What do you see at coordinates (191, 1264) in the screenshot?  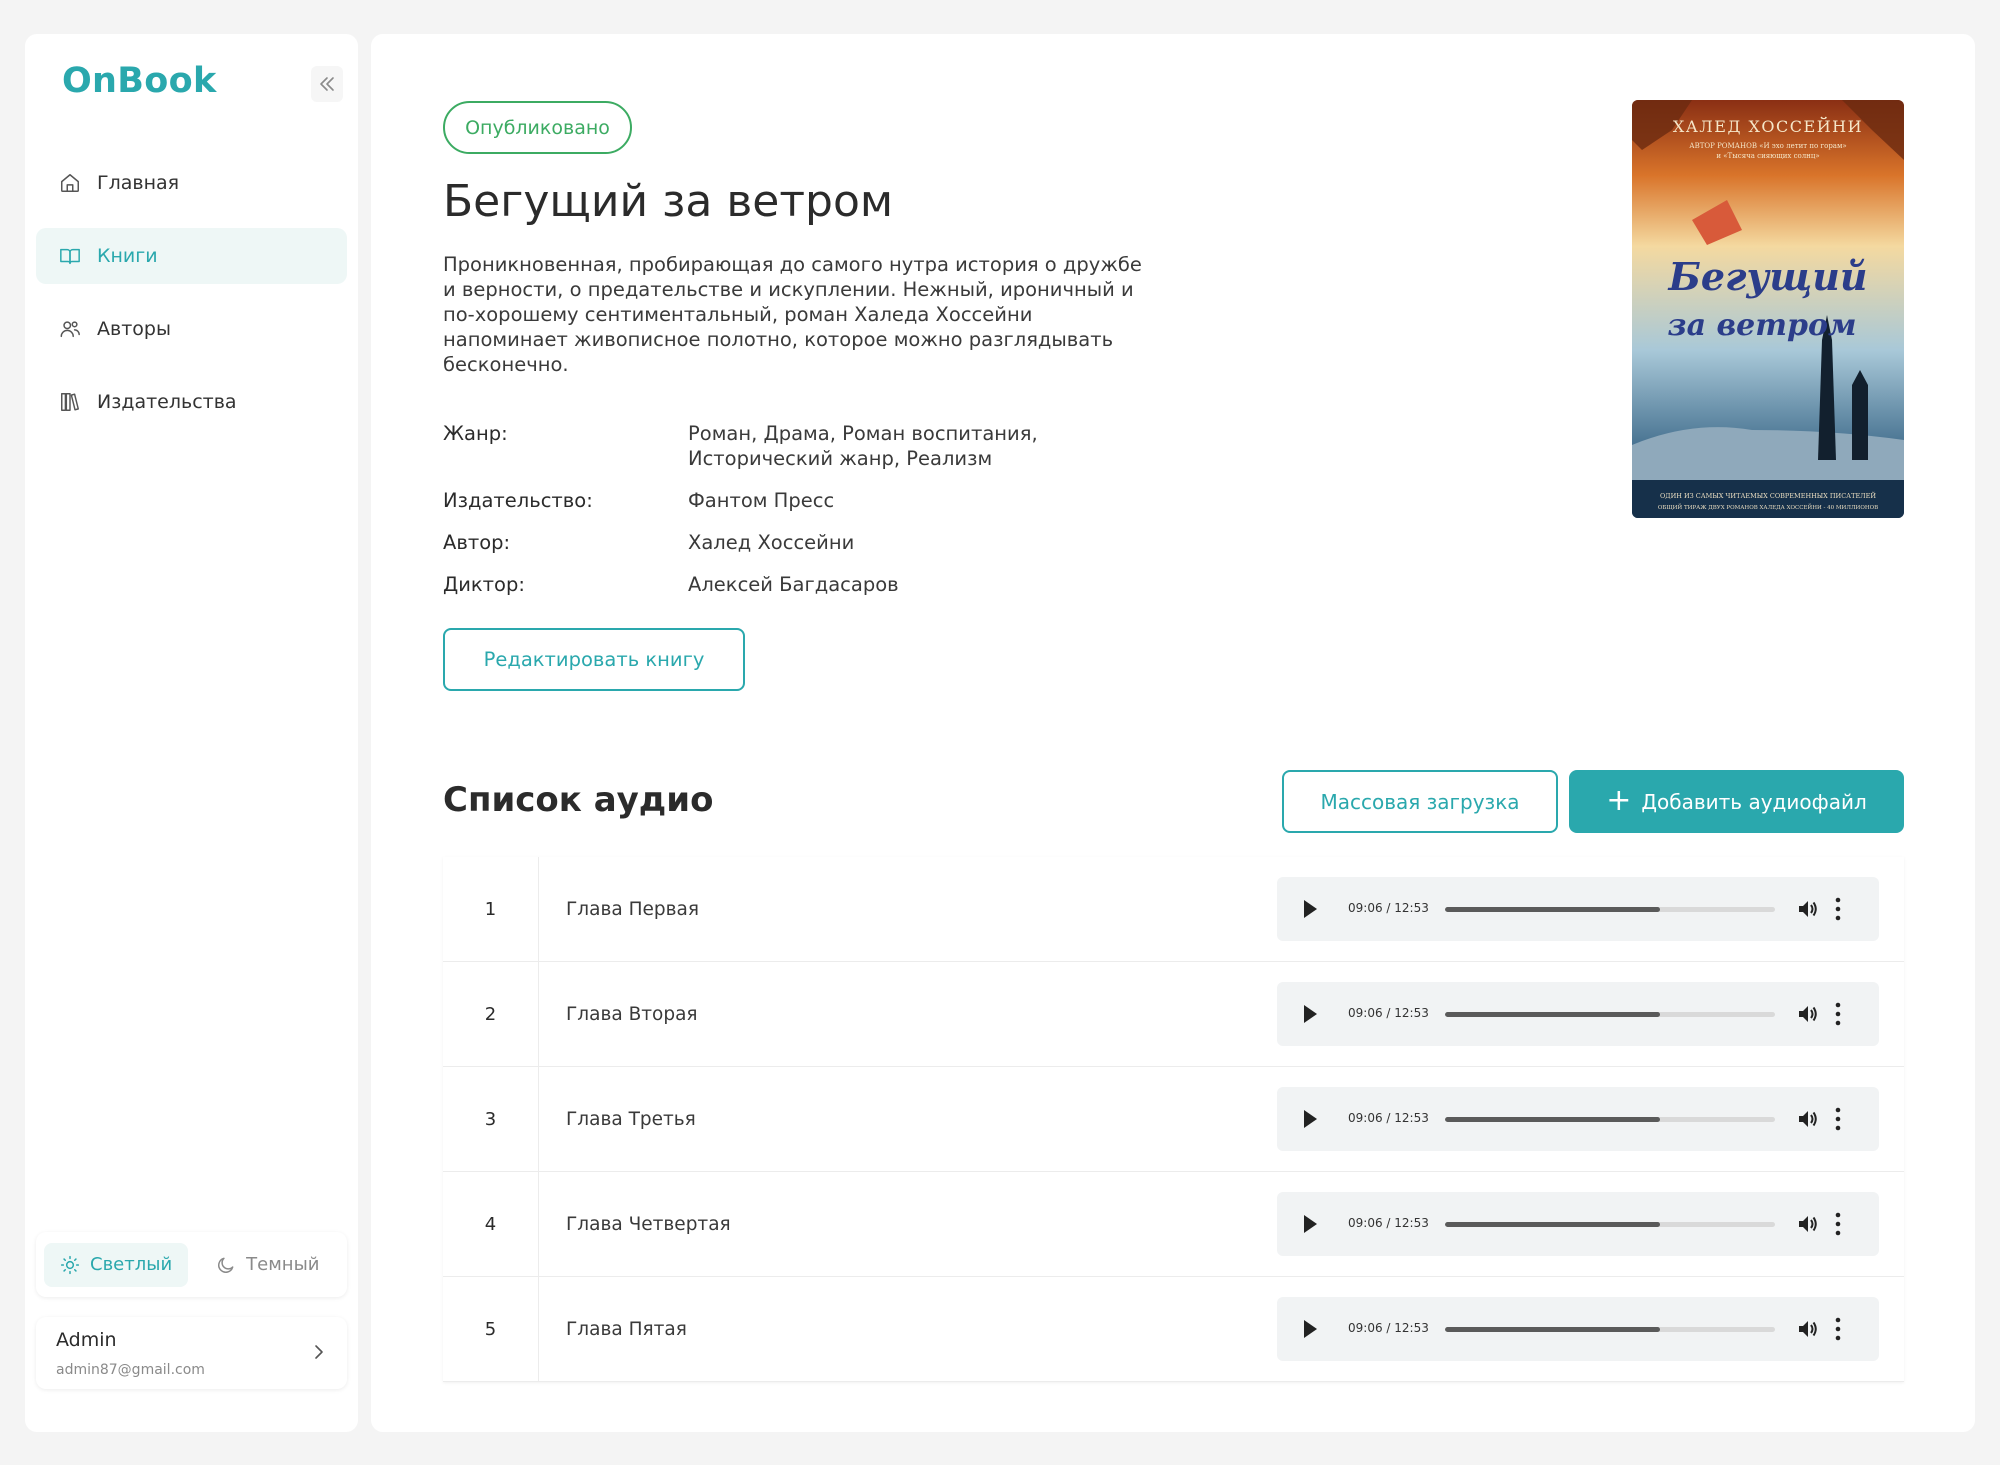 I see `theme-switch: Светлый Темный` at bounding box center [191, 1264].